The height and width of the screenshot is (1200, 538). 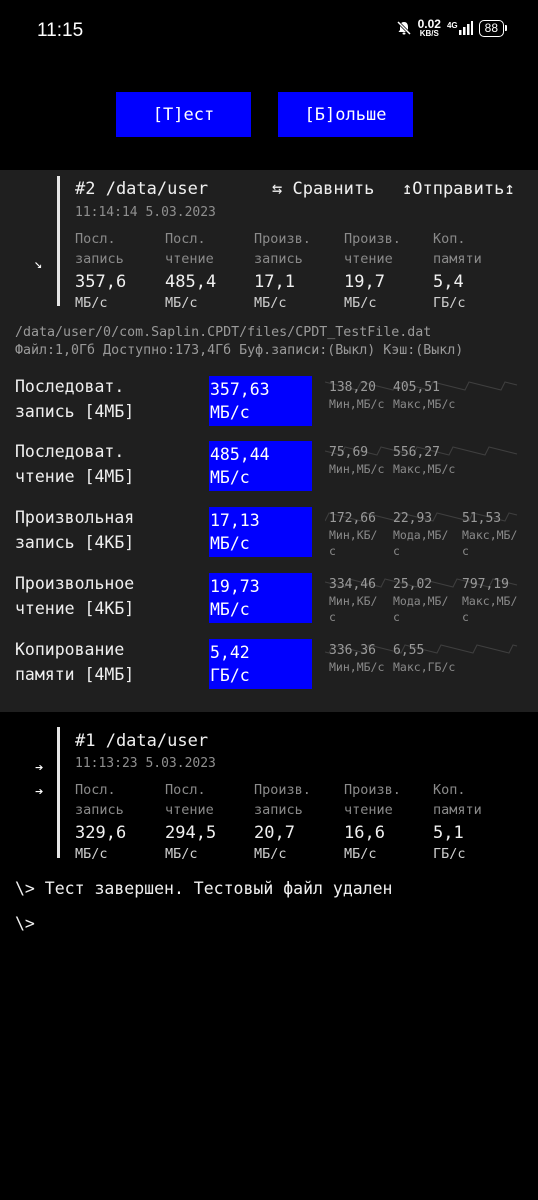 I want to click on test-row-stat: 336,36 Мин,МБ/с, so click(x=356, y=659).